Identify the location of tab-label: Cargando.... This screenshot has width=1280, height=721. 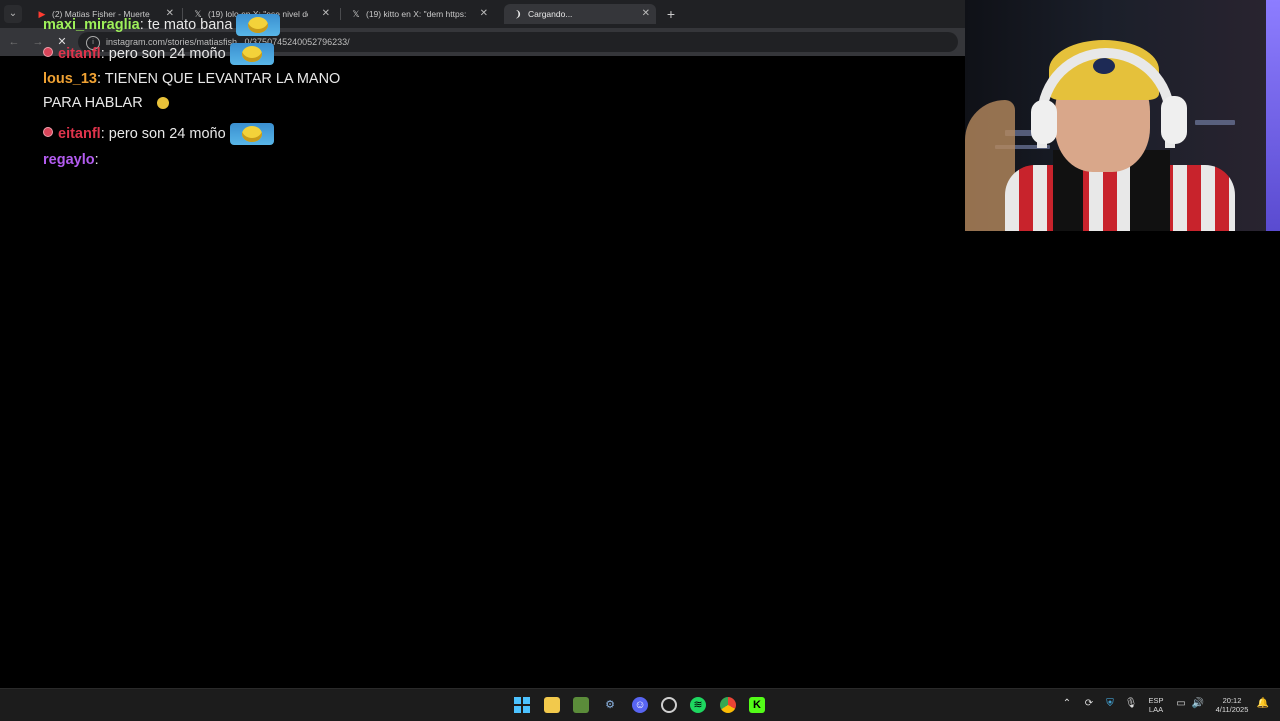
(550, 14).